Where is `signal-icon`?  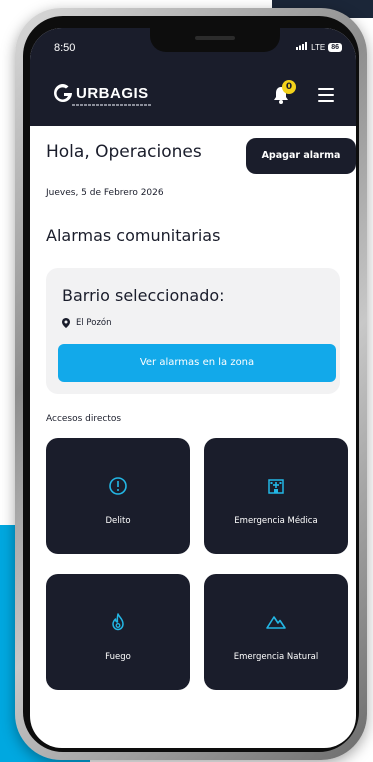
signal-icon is located at coordinates (302, 47).